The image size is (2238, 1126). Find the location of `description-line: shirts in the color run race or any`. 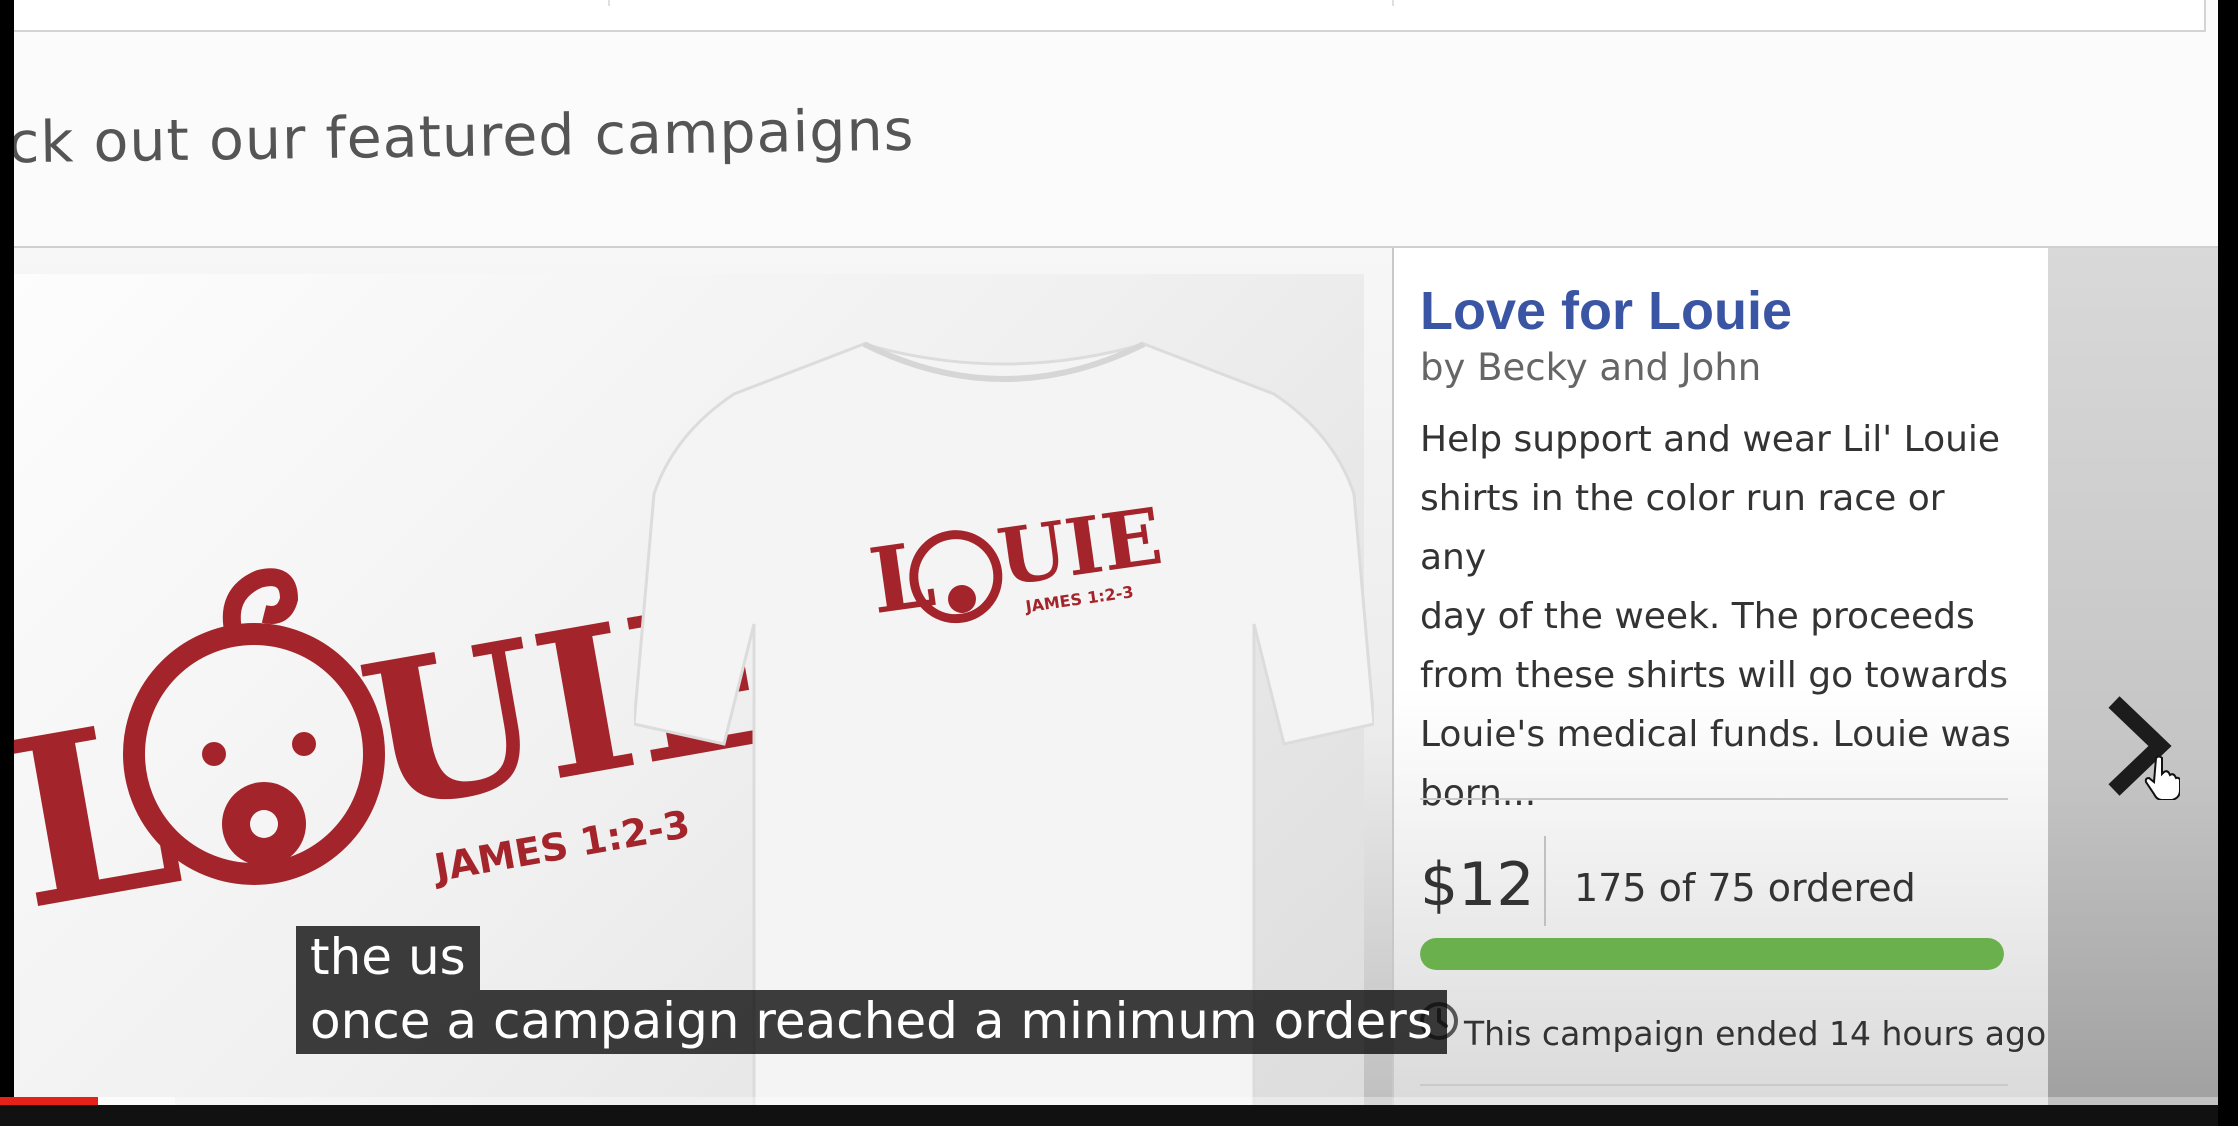

description-line: shirts in the color run race or any is located at coordinates (1682, 528).